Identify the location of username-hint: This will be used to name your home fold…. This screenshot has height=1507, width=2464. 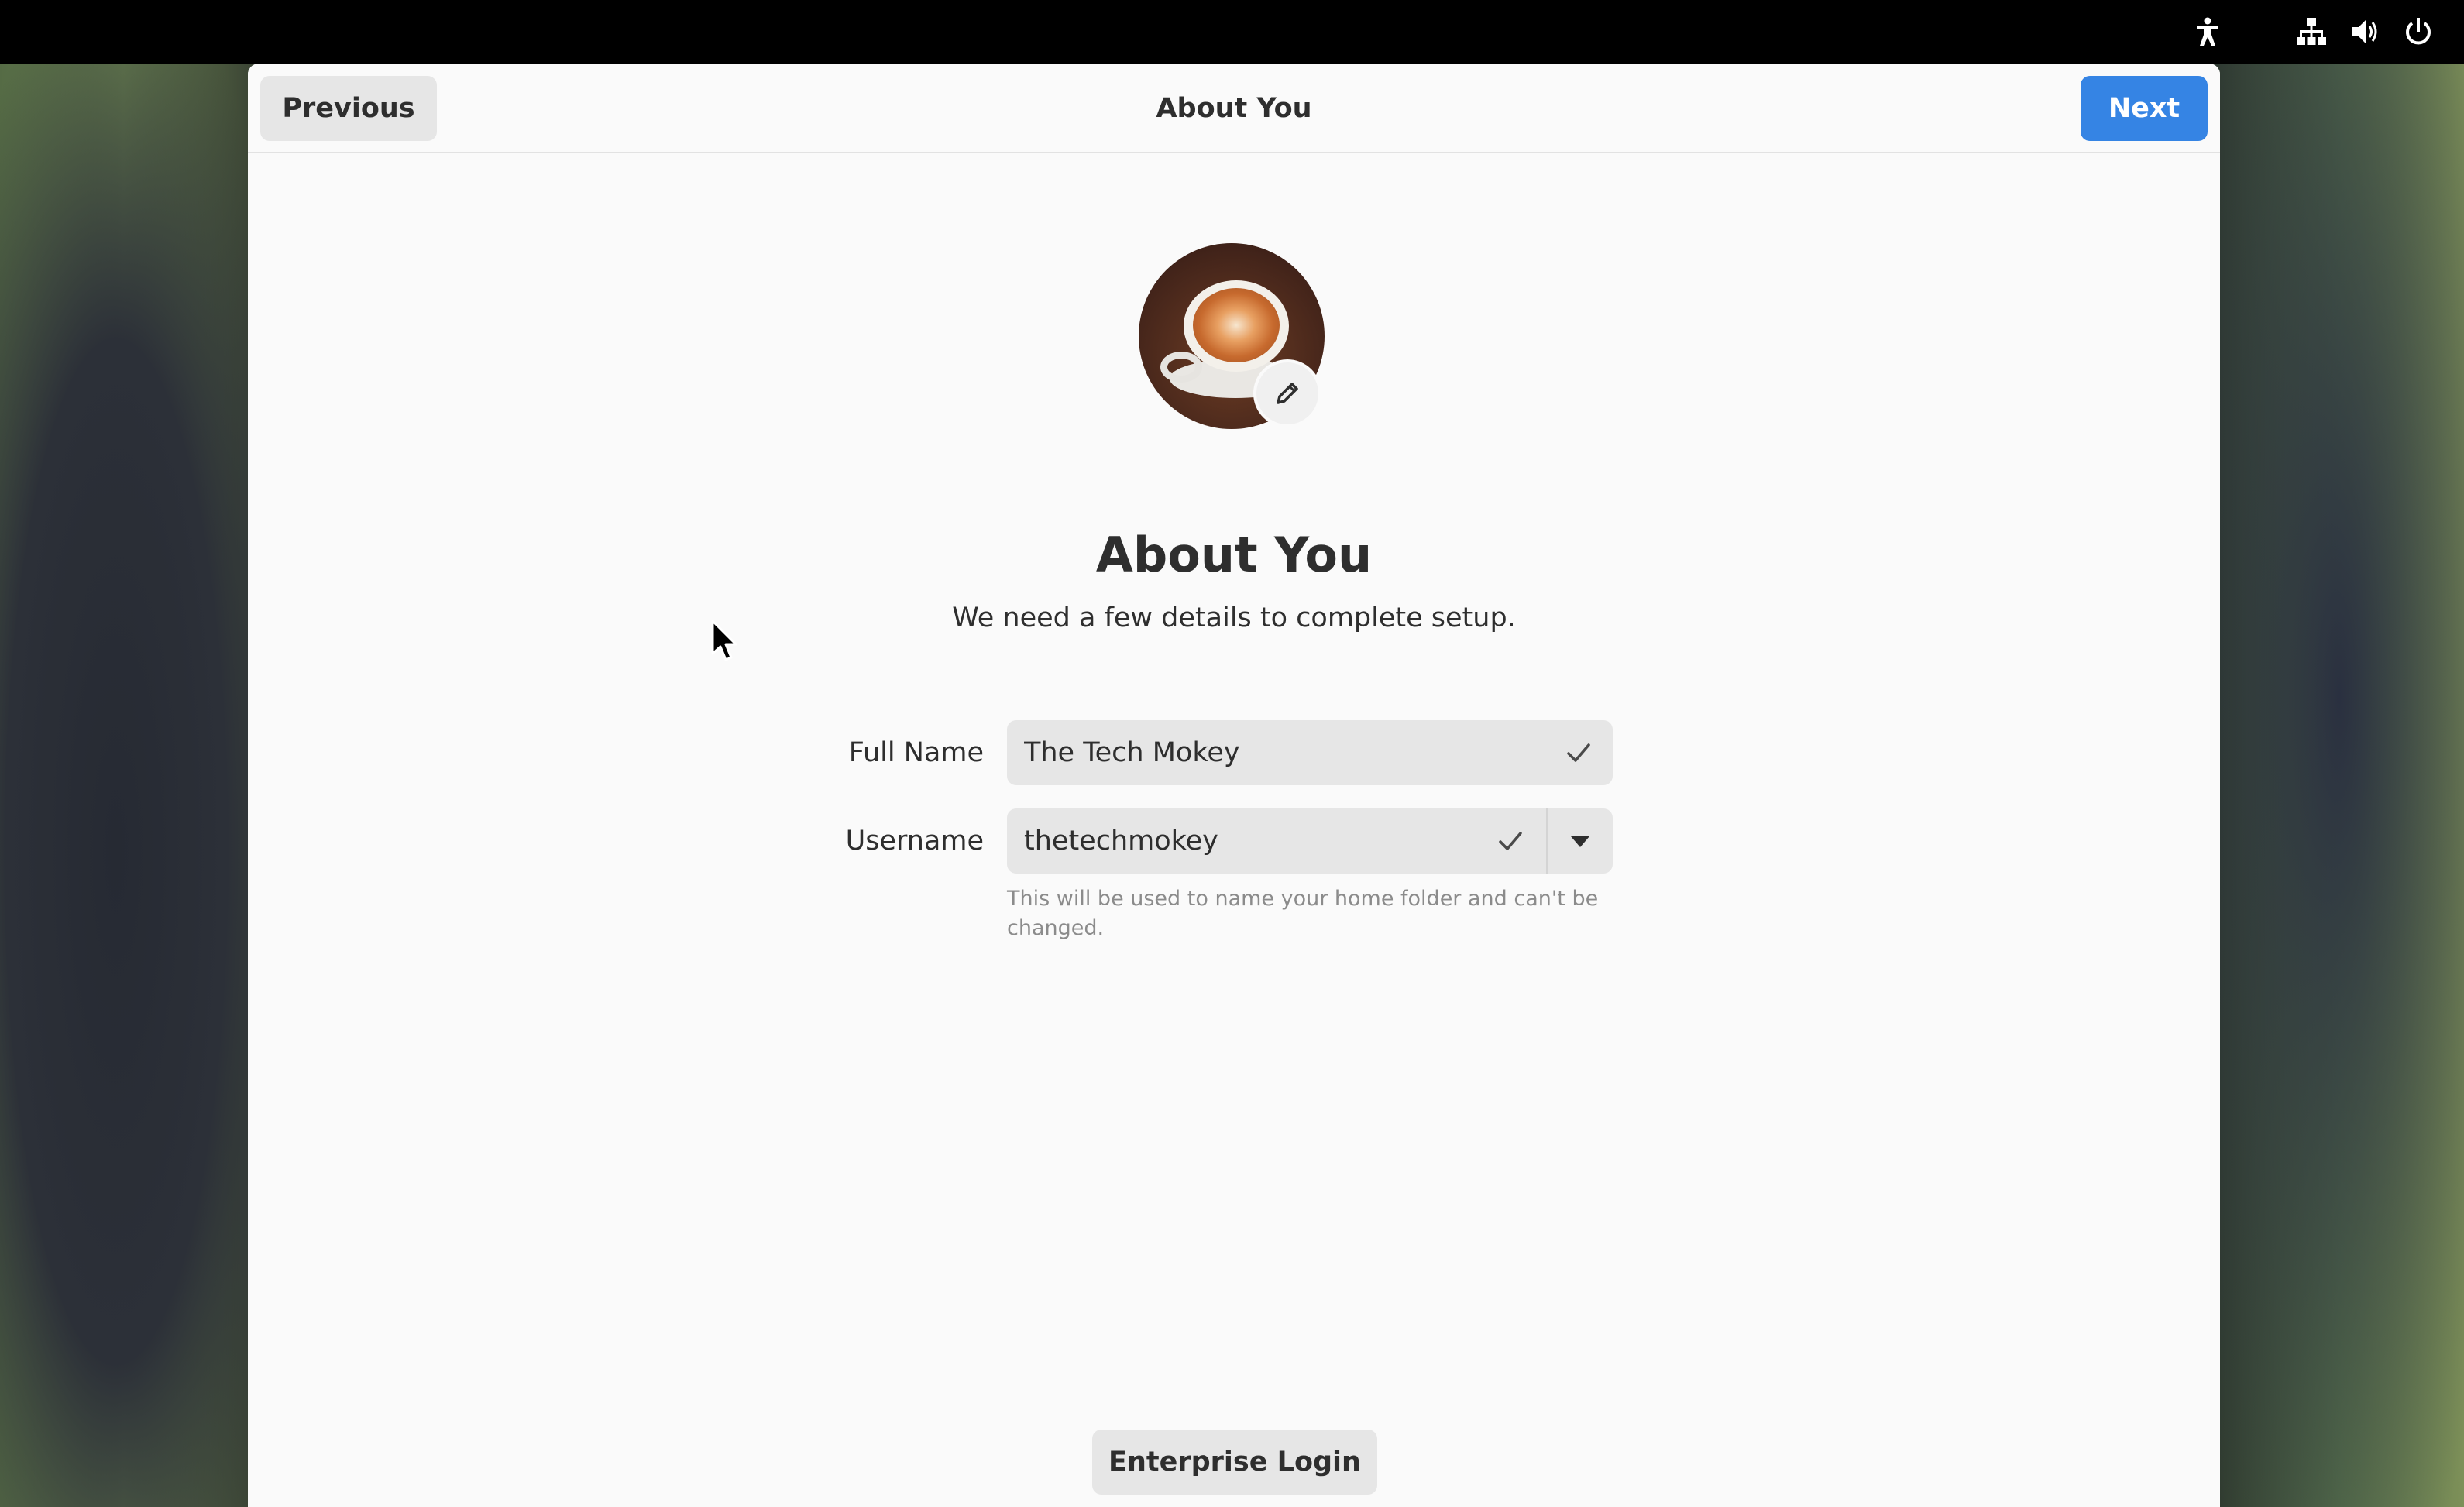
(1303, 914).